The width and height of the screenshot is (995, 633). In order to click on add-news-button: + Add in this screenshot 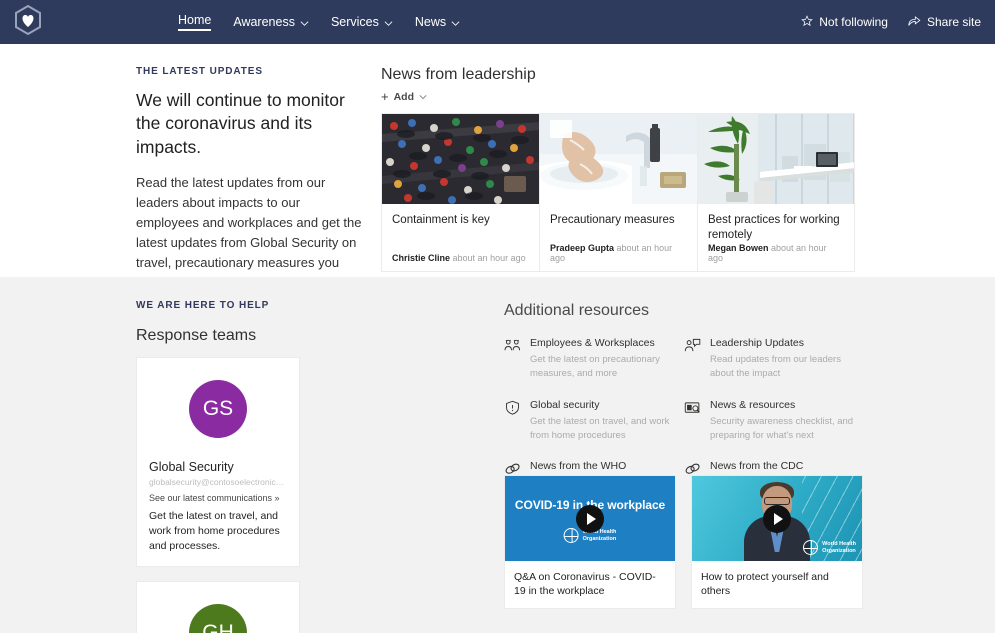, I will do `click(618, 96)`.